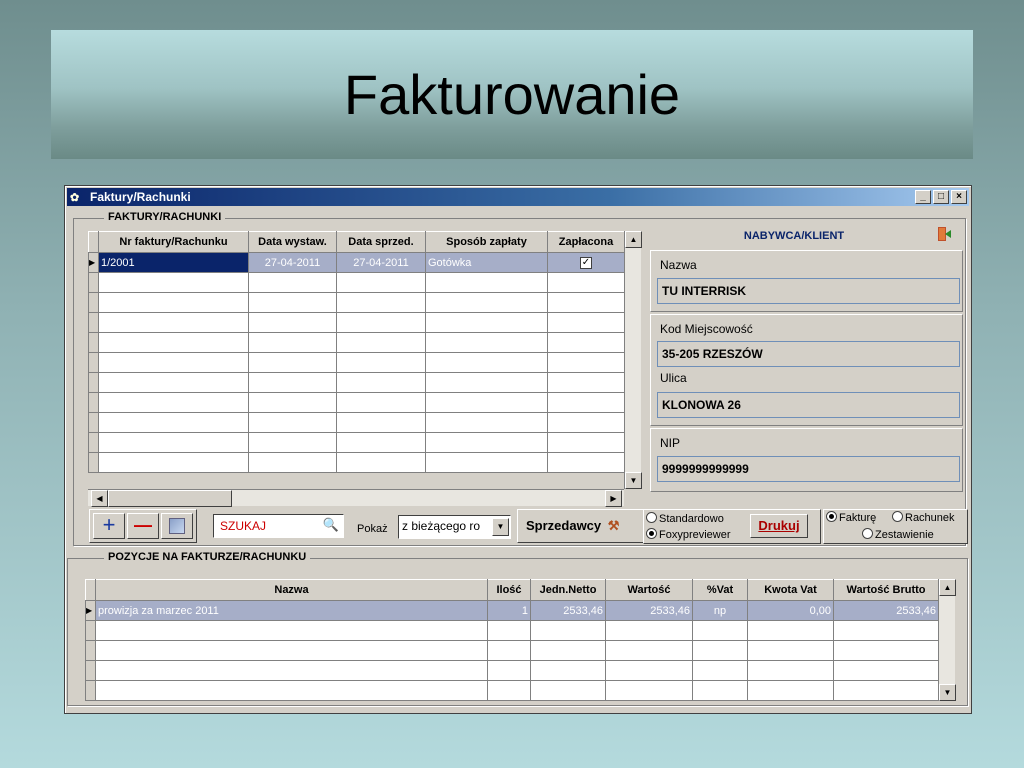  I want to click on print-foxy-option: Foxypreviewer, so click(688, 534).